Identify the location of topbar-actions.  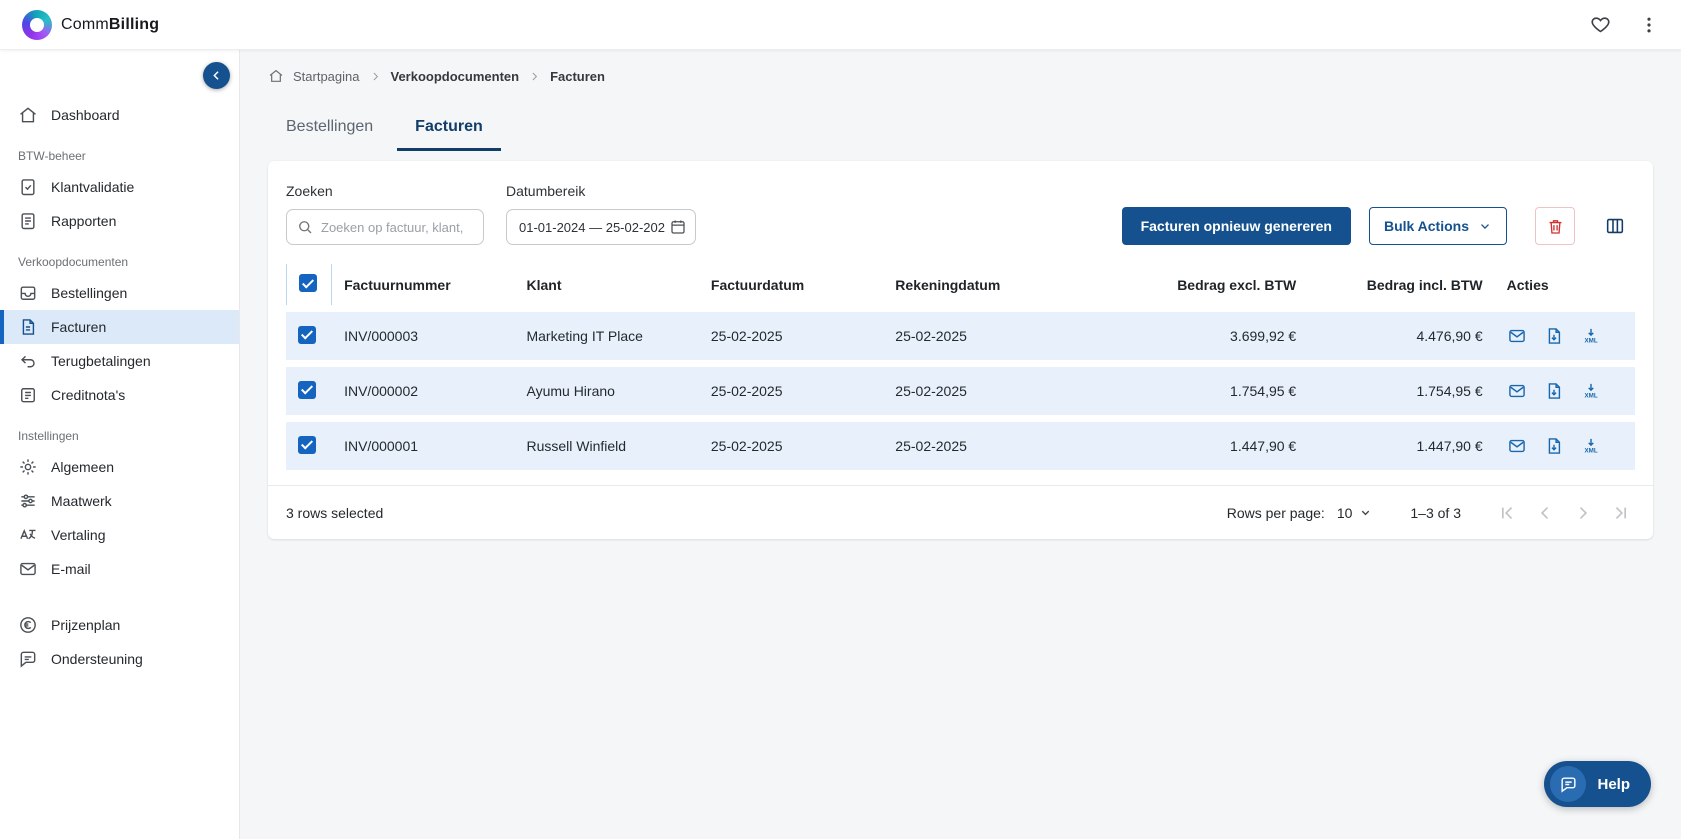
(1624, 24).